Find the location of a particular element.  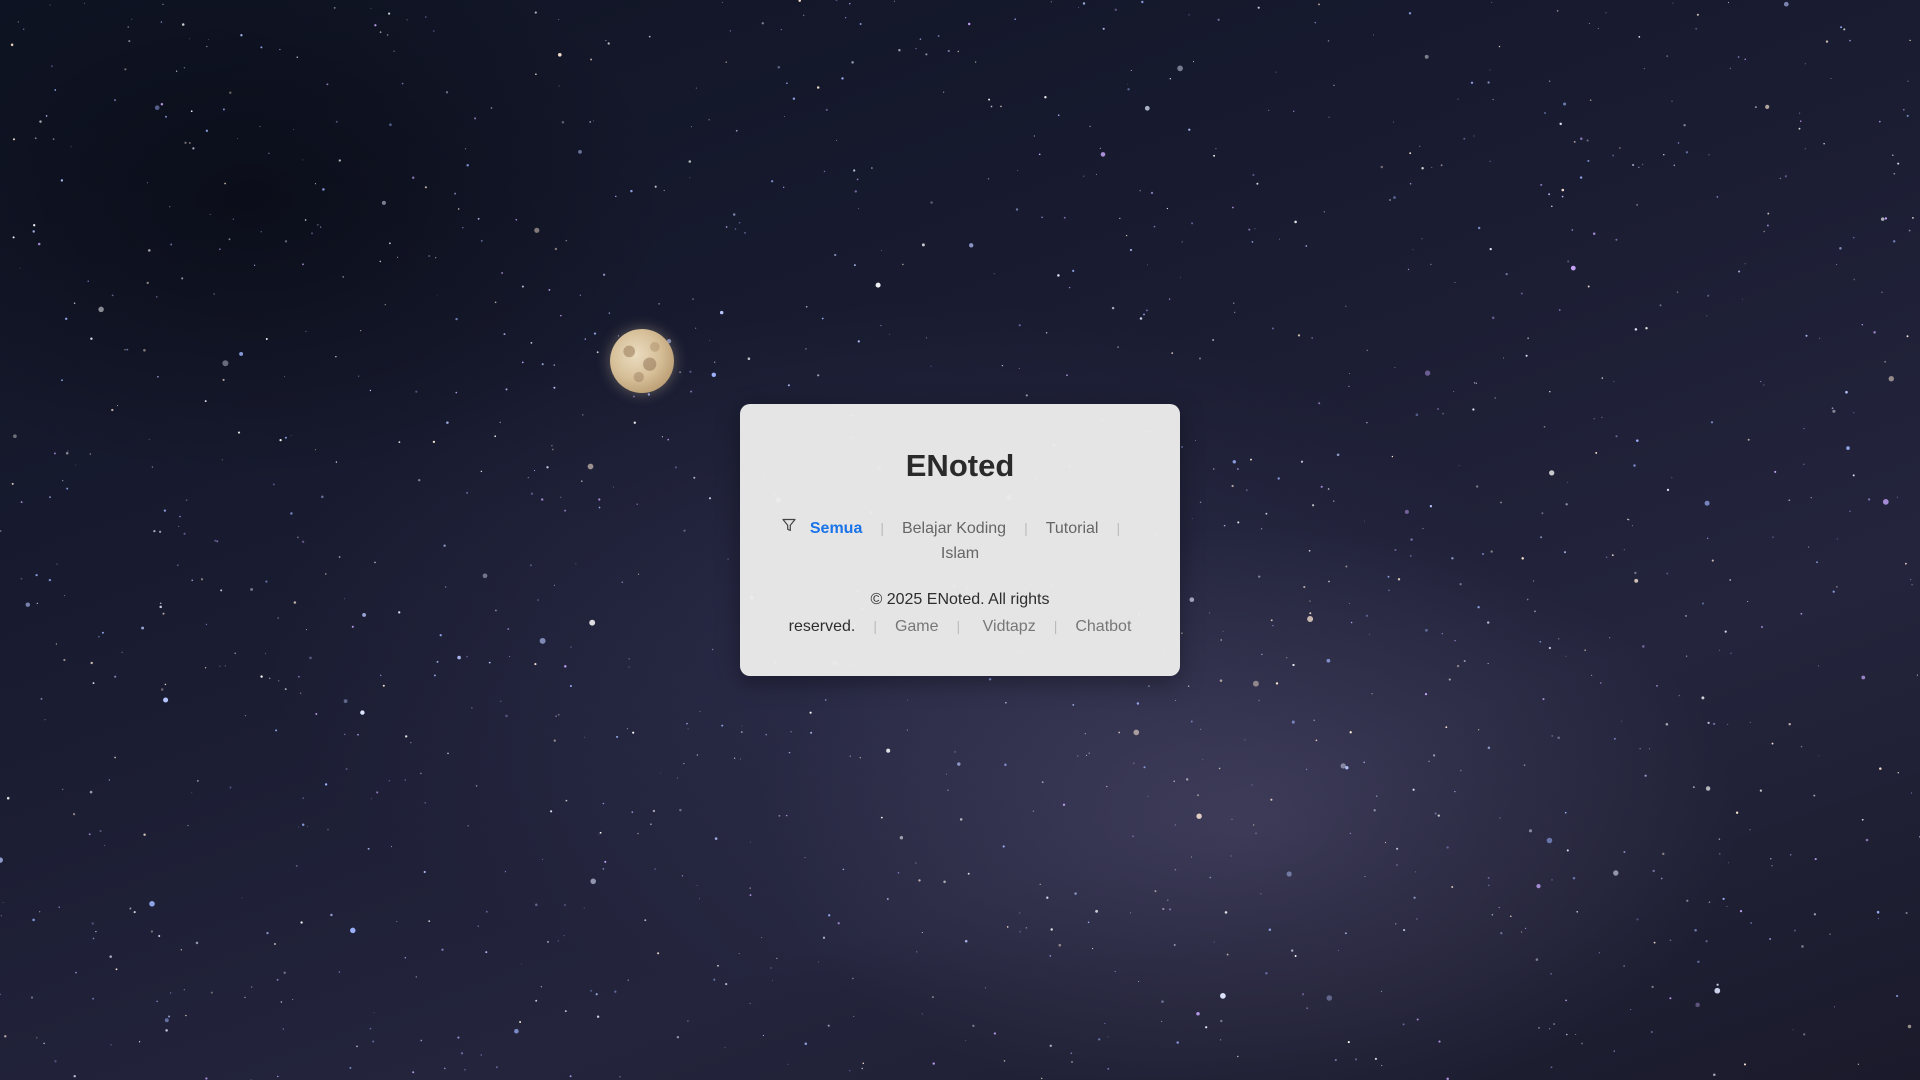

category-islam: Islam is located at coordinates (960, 553).